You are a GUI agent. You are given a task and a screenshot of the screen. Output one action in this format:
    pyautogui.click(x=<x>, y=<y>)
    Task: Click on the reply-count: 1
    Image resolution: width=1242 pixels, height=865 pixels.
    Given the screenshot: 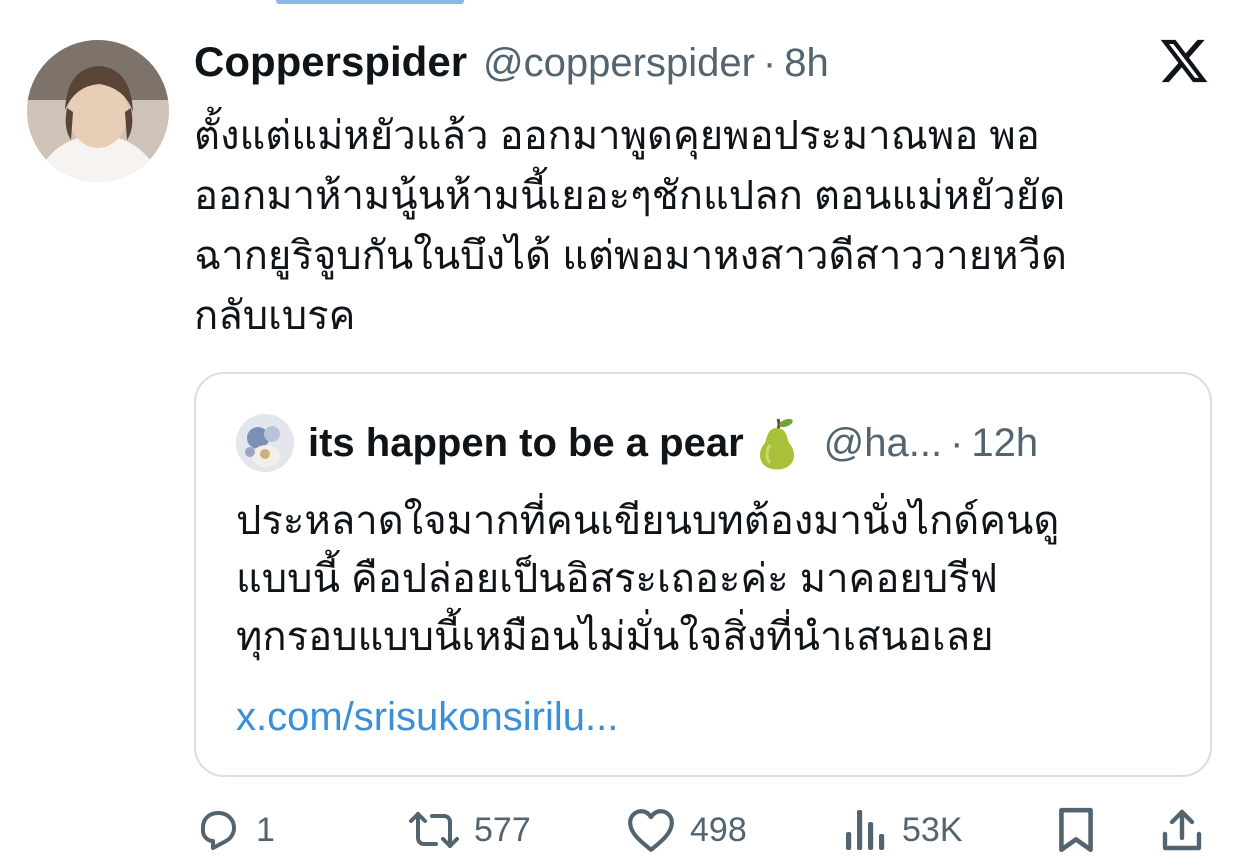 What is the action you would take?
    pyautogui.click(x=265, y=829)
    